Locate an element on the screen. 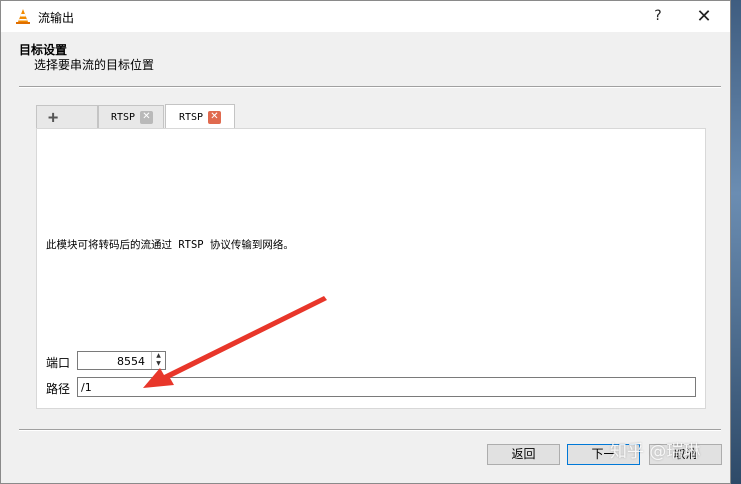 The image size is (741, 484). port-value: 8554 is located at coordinates (131, 361).